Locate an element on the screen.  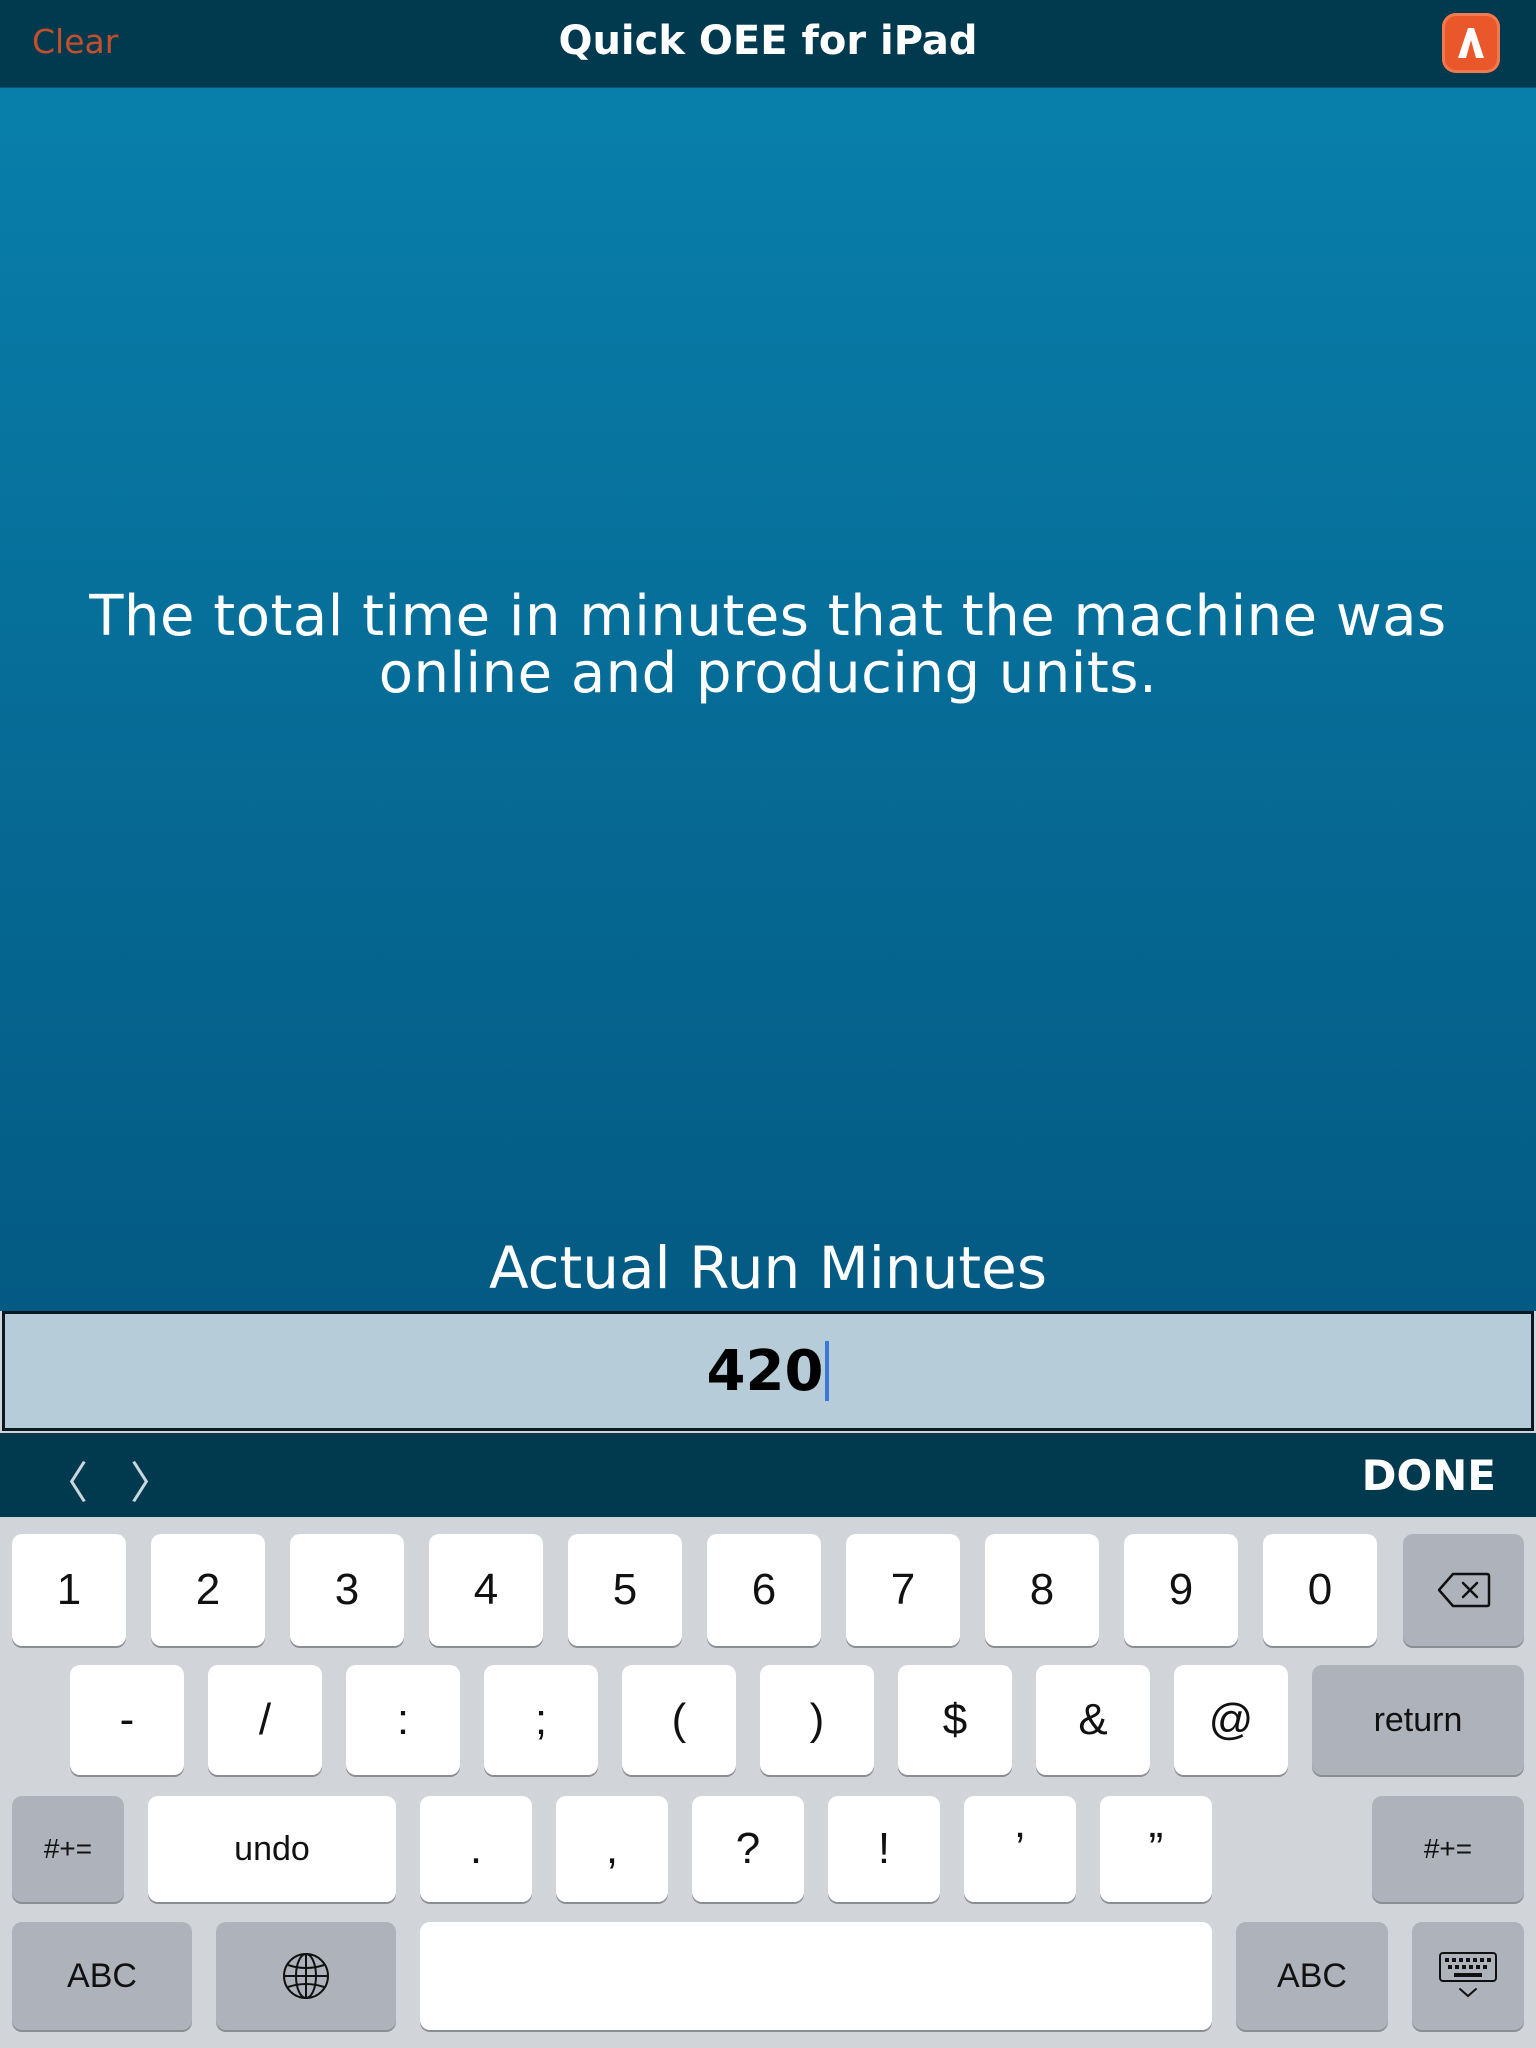
dismiss-keyboard-key is located at coordinates (1468, 1976).